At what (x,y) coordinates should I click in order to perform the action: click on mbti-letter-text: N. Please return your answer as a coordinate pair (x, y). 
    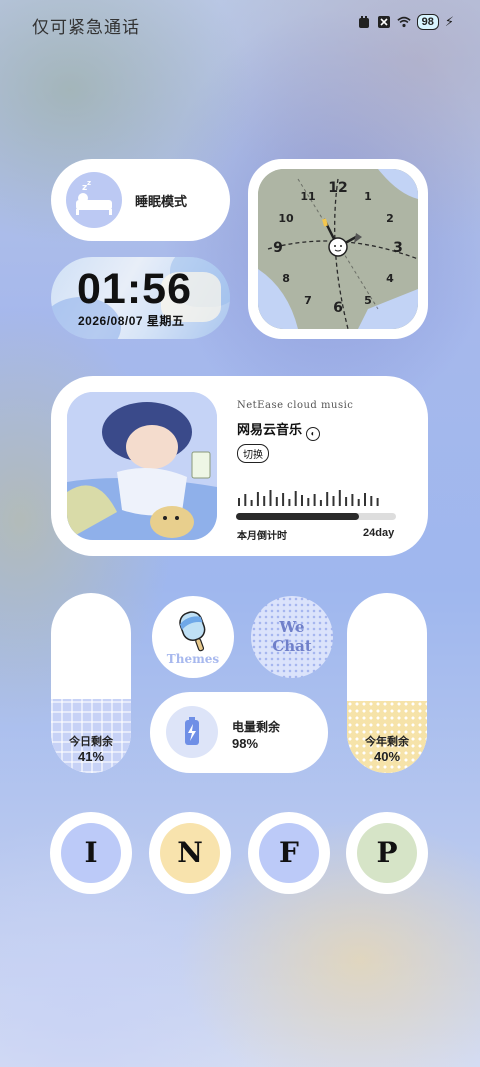
    Looking at the image, I should click on (190, 853).